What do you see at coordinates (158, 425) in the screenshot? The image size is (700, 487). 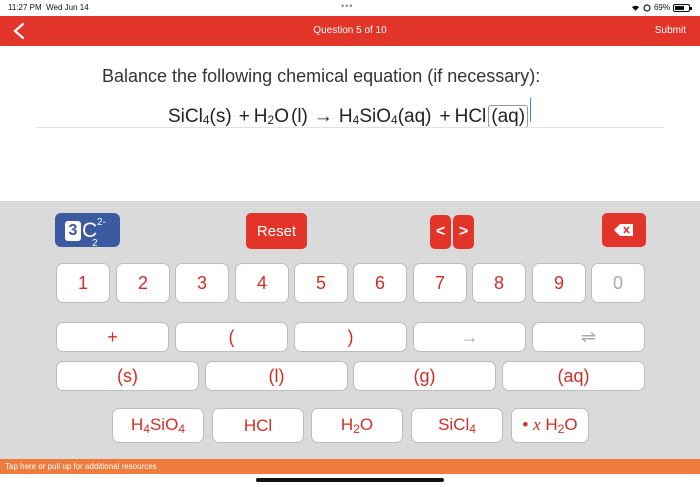 I see `formula-key-h4sio4: H4SiO4` at bounding box center [158, 425].